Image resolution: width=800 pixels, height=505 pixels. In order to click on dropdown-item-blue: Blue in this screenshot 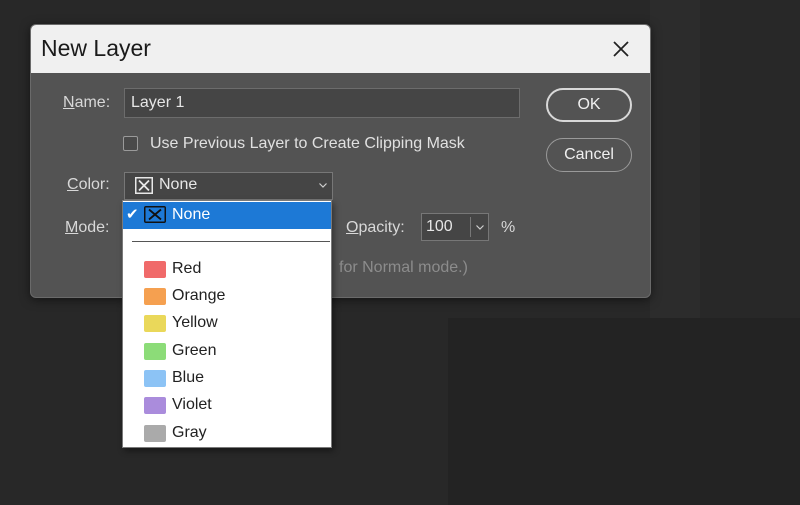, I will do `click(227, 378)`.